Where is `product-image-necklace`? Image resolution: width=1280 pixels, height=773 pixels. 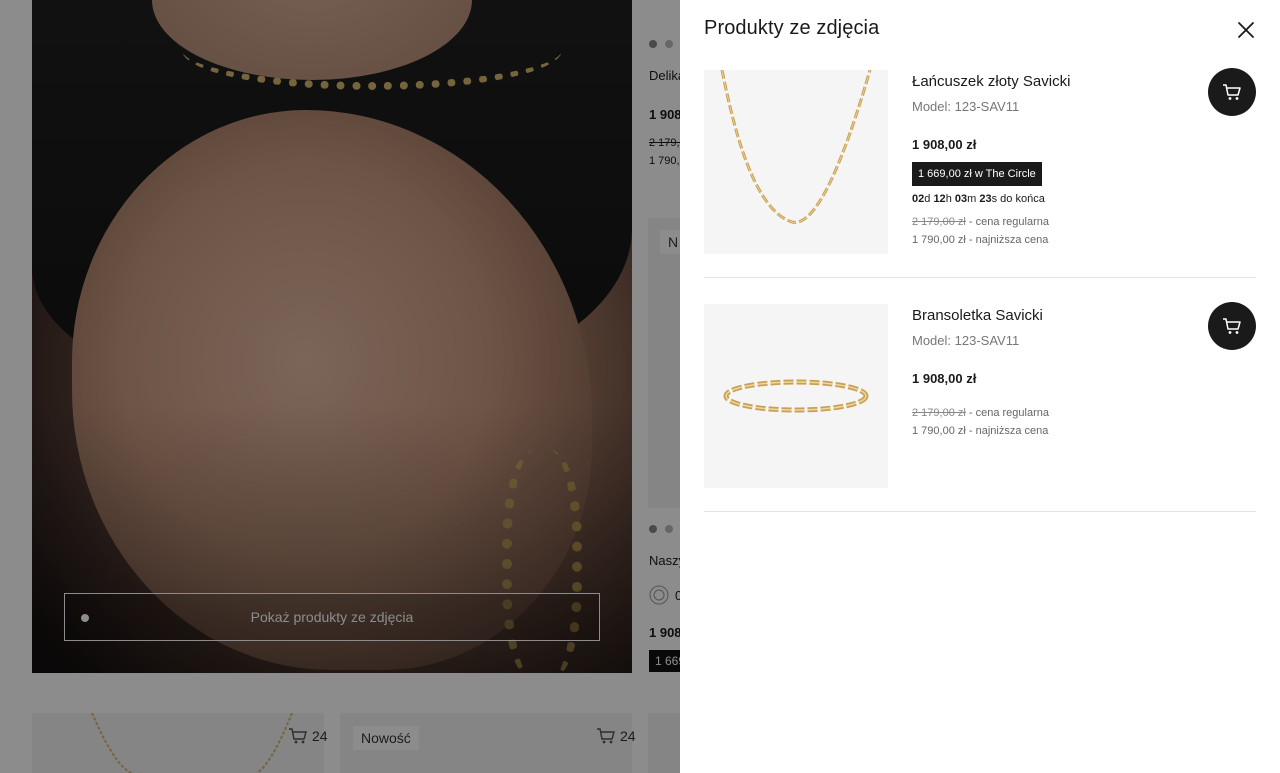 product-image-necklace is located at coordinates (796, 162).